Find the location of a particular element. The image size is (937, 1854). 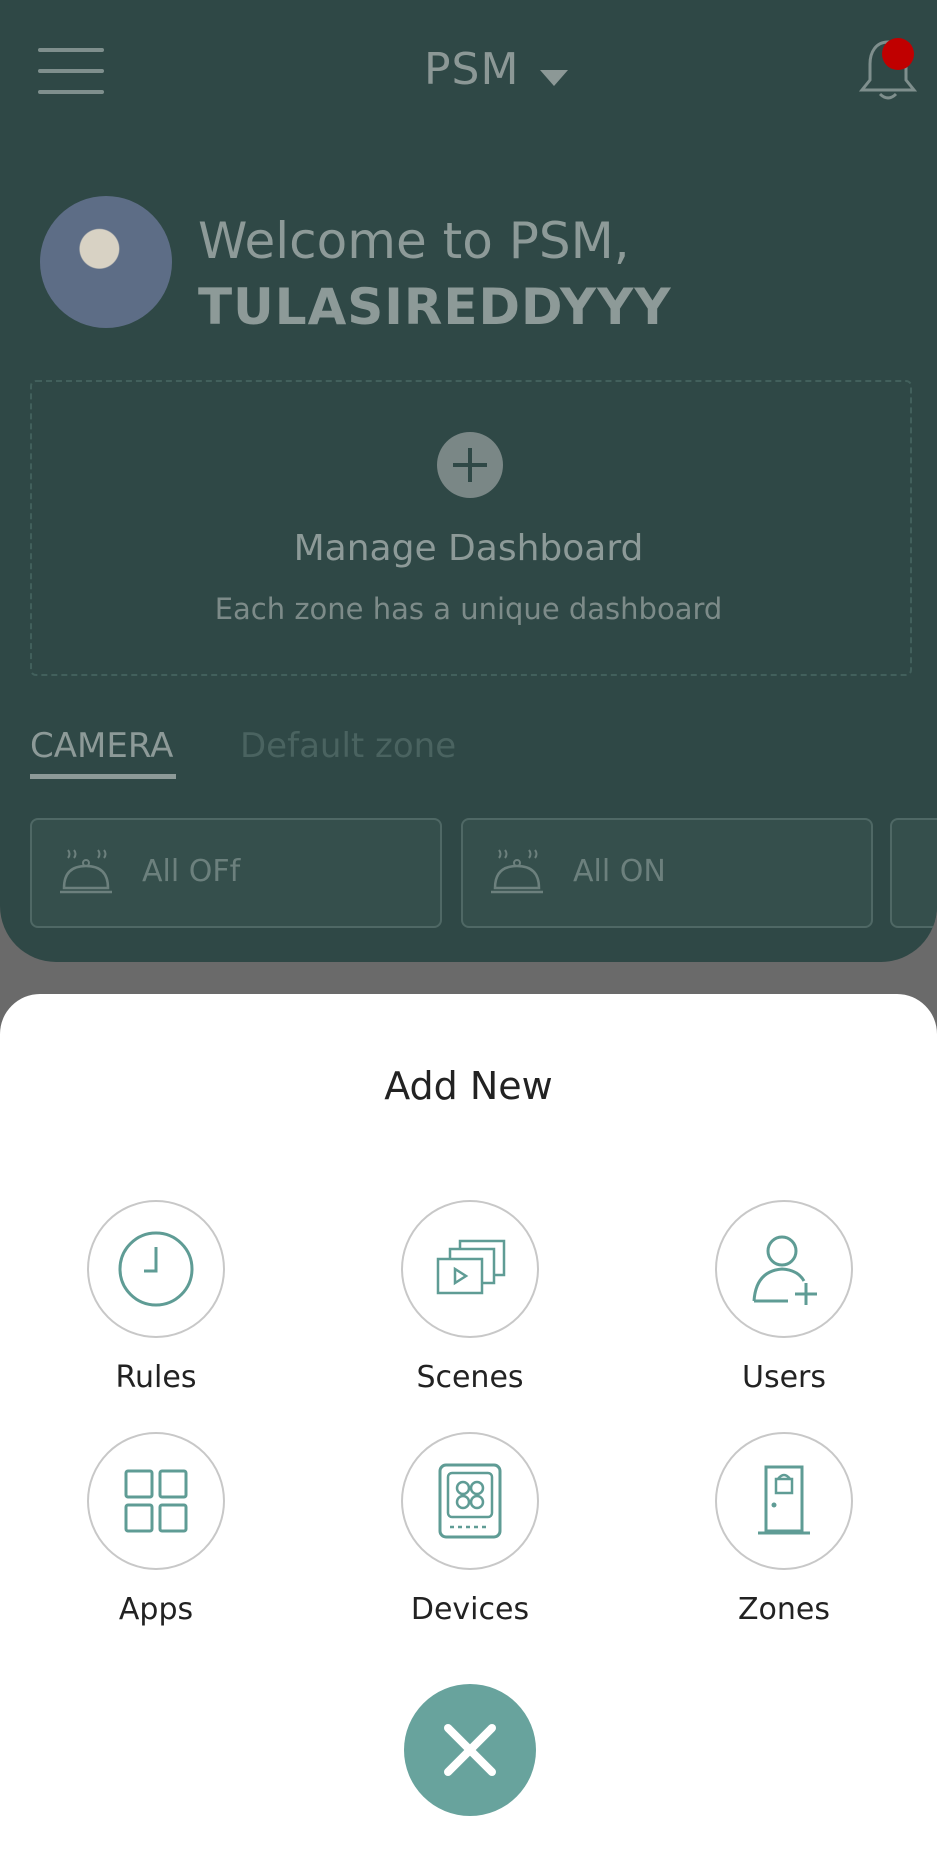

scenes-icon is located at coordinates (471, 1267).